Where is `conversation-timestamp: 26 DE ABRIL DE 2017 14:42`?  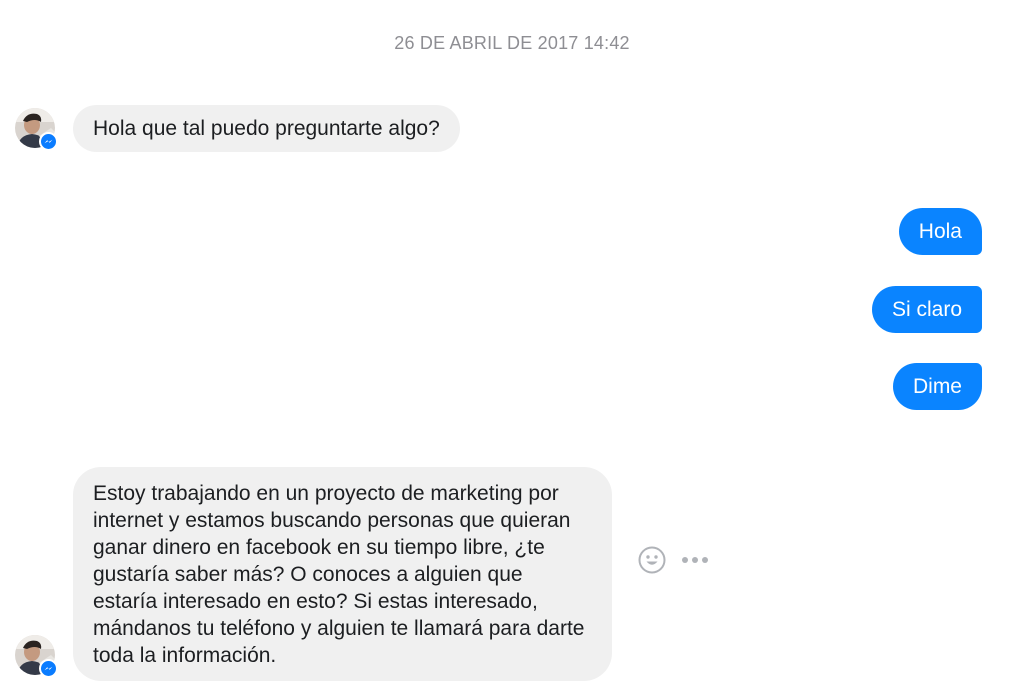 conversation-timestamp: 26 DE ABRIL DE 2017 14:42 is located at coordinates (512, 43).